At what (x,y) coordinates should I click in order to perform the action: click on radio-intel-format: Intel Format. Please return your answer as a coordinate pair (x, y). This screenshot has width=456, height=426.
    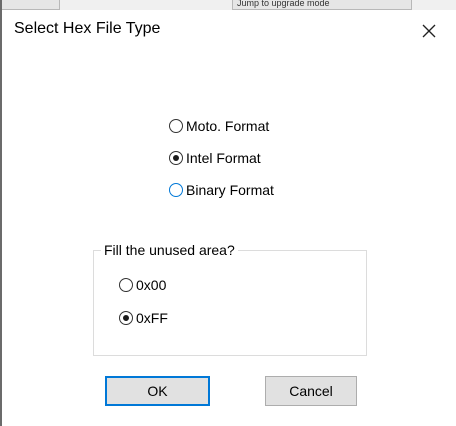
    Looking at the image, I should click on (215, 158).